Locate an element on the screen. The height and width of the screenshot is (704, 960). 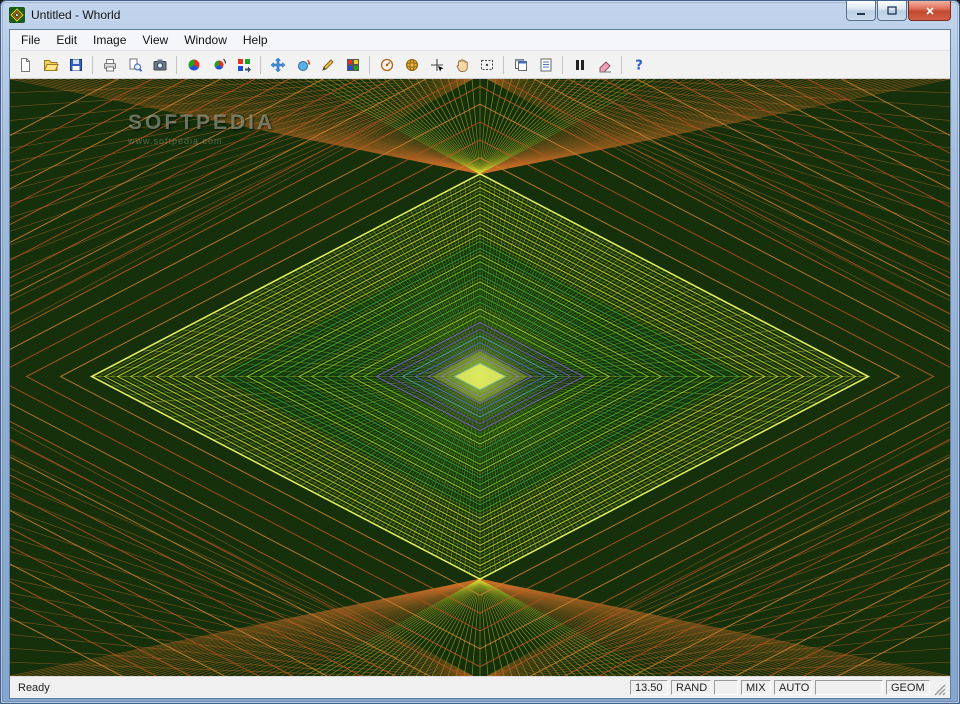
open-file-icon is located at coordinates (51, 65).